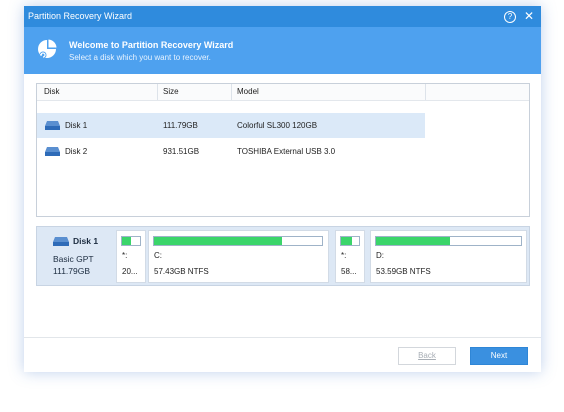 The image size is (564, 412). I want to click on column-header-size: Size, so click(171, 92).